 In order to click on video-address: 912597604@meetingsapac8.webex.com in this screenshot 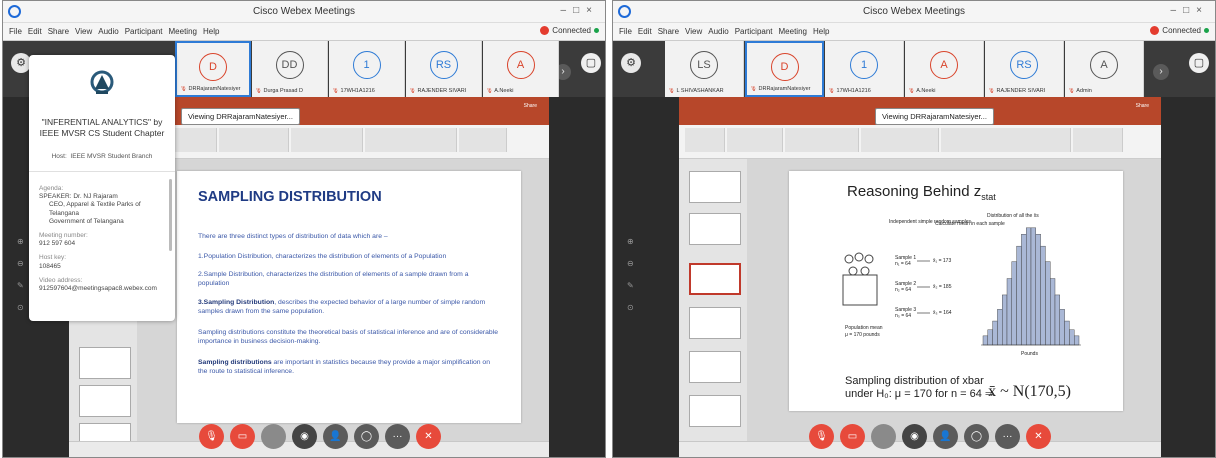, I will do `click(102, 289)`.